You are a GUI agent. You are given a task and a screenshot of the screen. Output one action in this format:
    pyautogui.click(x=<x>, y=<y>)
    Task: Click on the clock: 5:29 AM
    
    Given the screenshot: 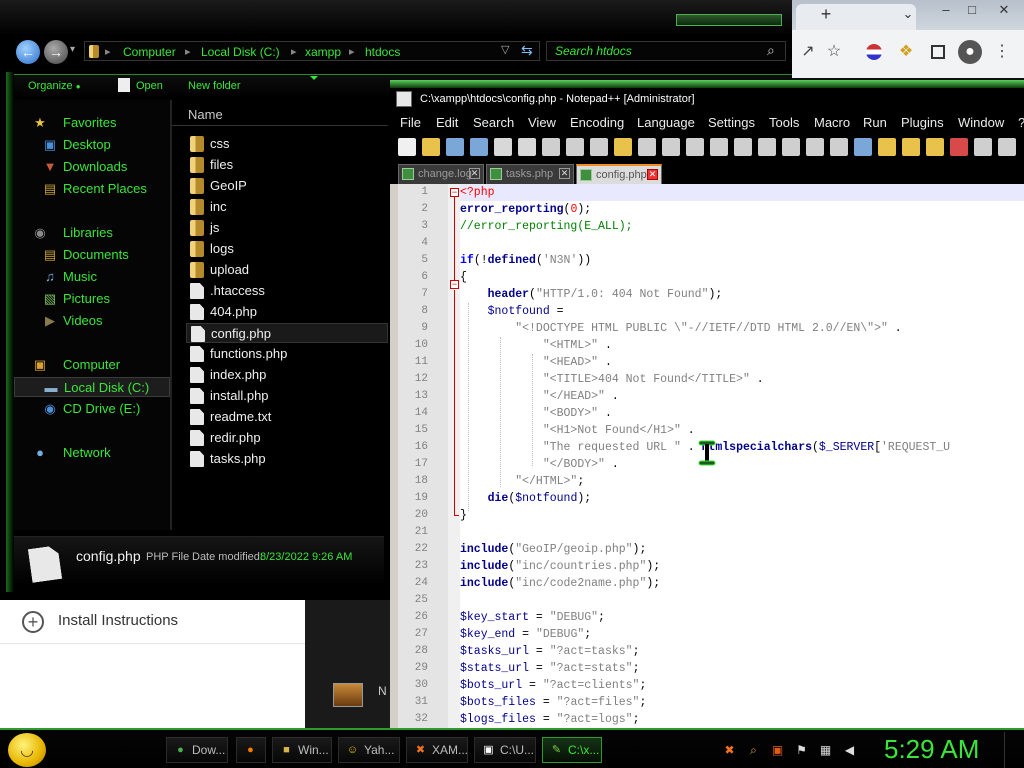 What is the action you would take?
    pyautogui.click(x=931, y=749)
    